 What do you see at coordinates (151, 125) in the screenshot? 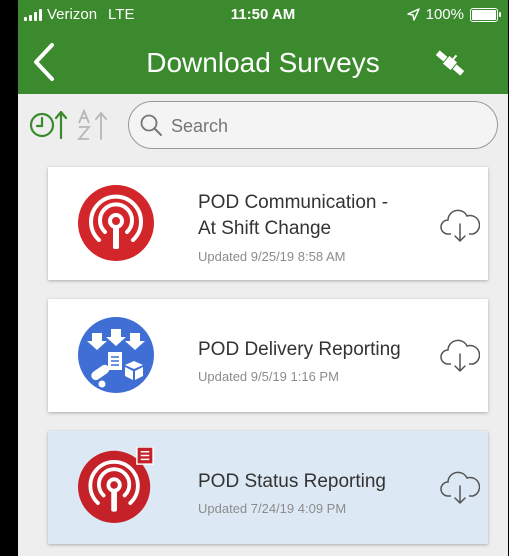
I see `search-icon` at bounding box center [151, 125].